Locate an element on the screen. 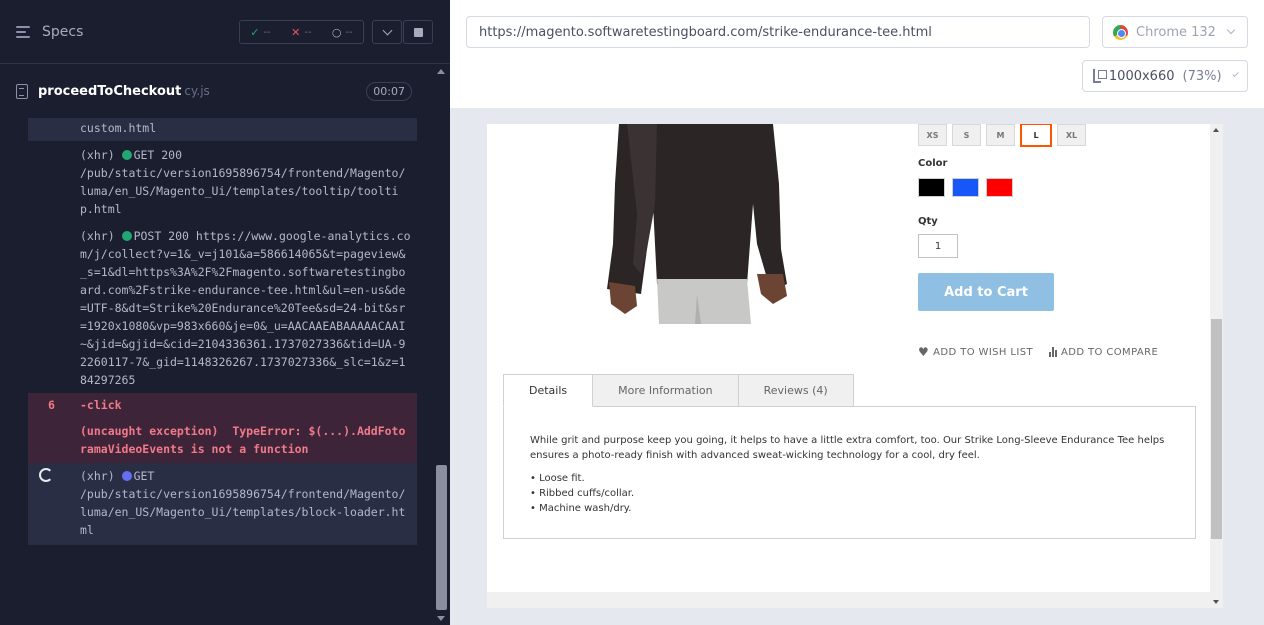 The width and height of the screenshot is (1264, 625). passed-stat: ✓ -- is located at coordinates (260, 32).